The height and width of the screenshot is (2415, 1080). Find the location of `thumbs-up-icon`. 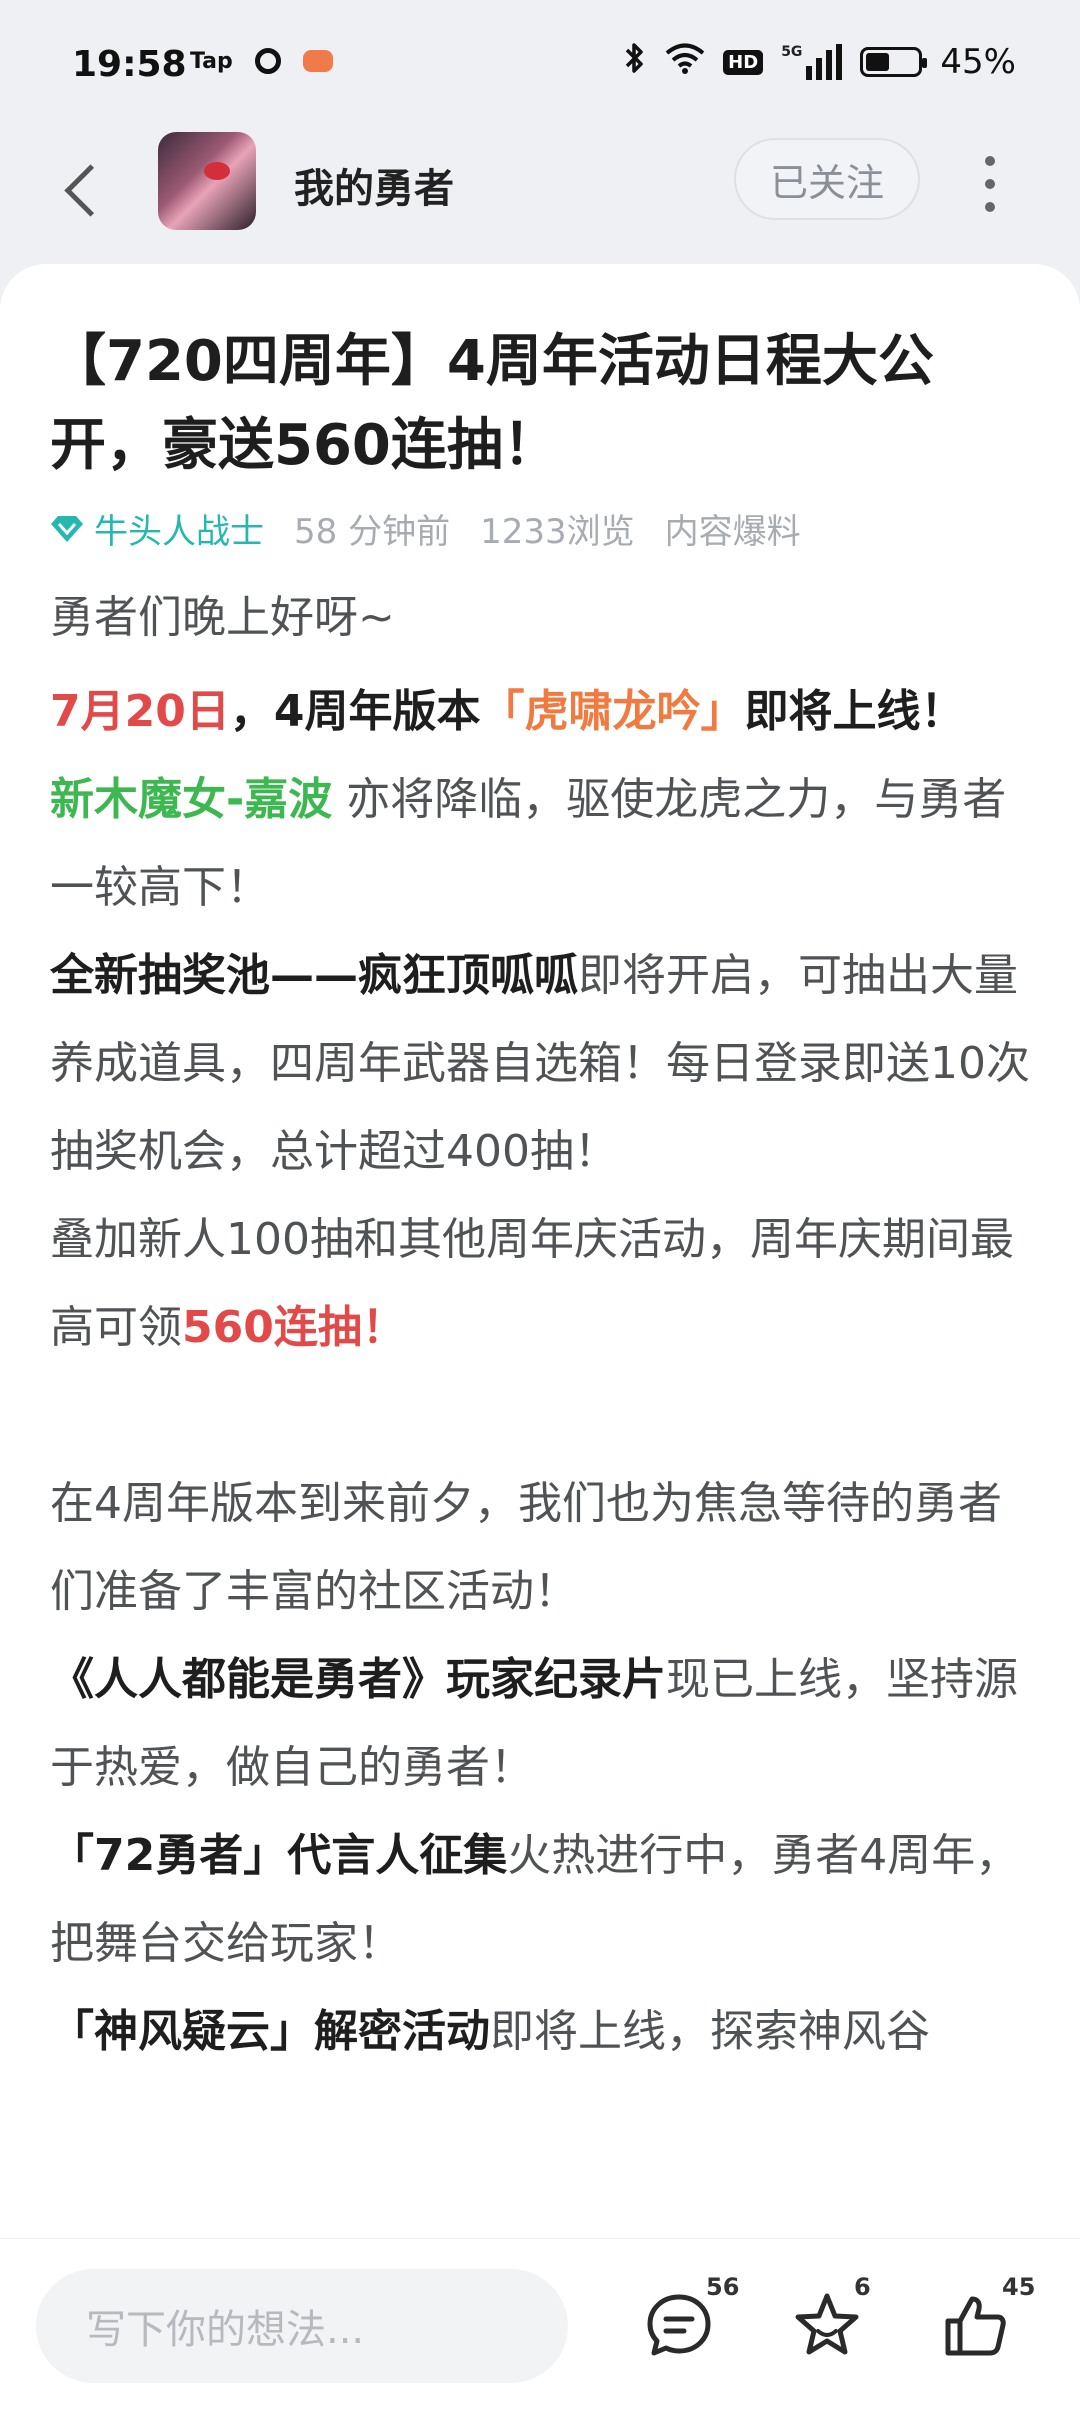

thumbs-up-icon is located at coordinates (975, 2326).